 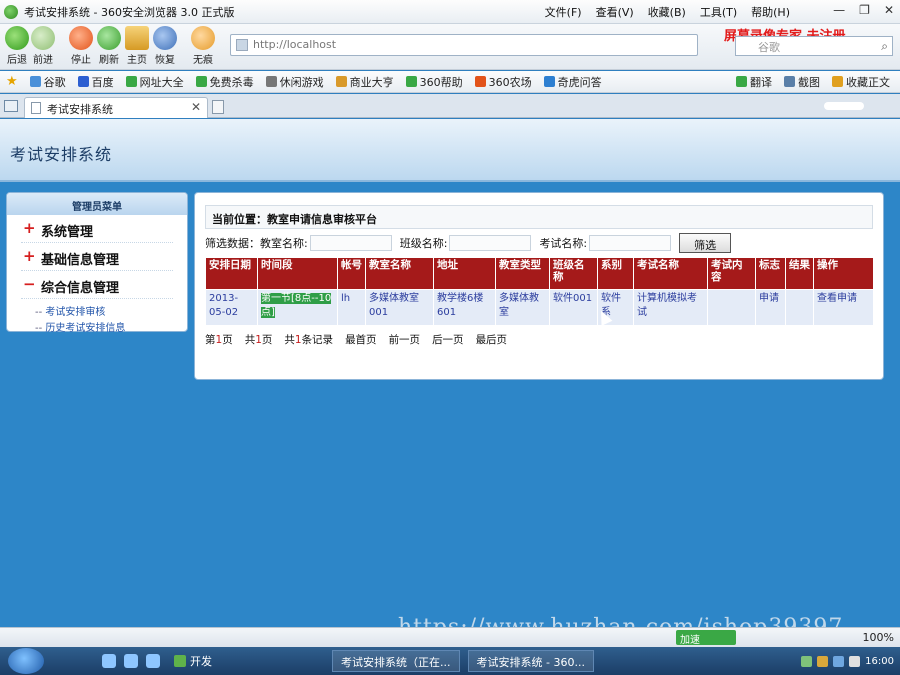 I want to click on fav-baidu: 百度, so click(x=95, y=82).